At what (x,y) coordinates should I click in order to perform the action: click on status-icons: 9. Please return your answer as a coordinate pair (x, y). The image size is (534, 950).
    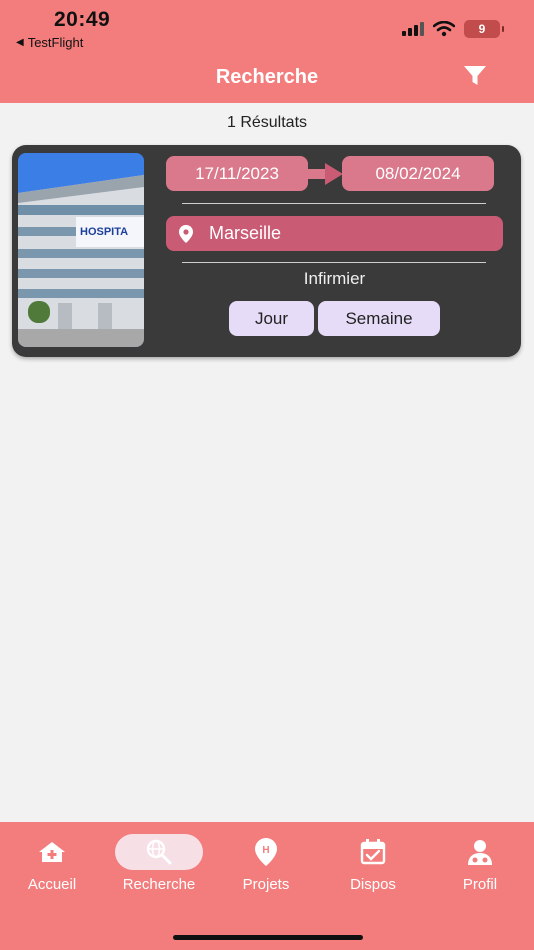
    Looking at the image, I should click on (453, 29).